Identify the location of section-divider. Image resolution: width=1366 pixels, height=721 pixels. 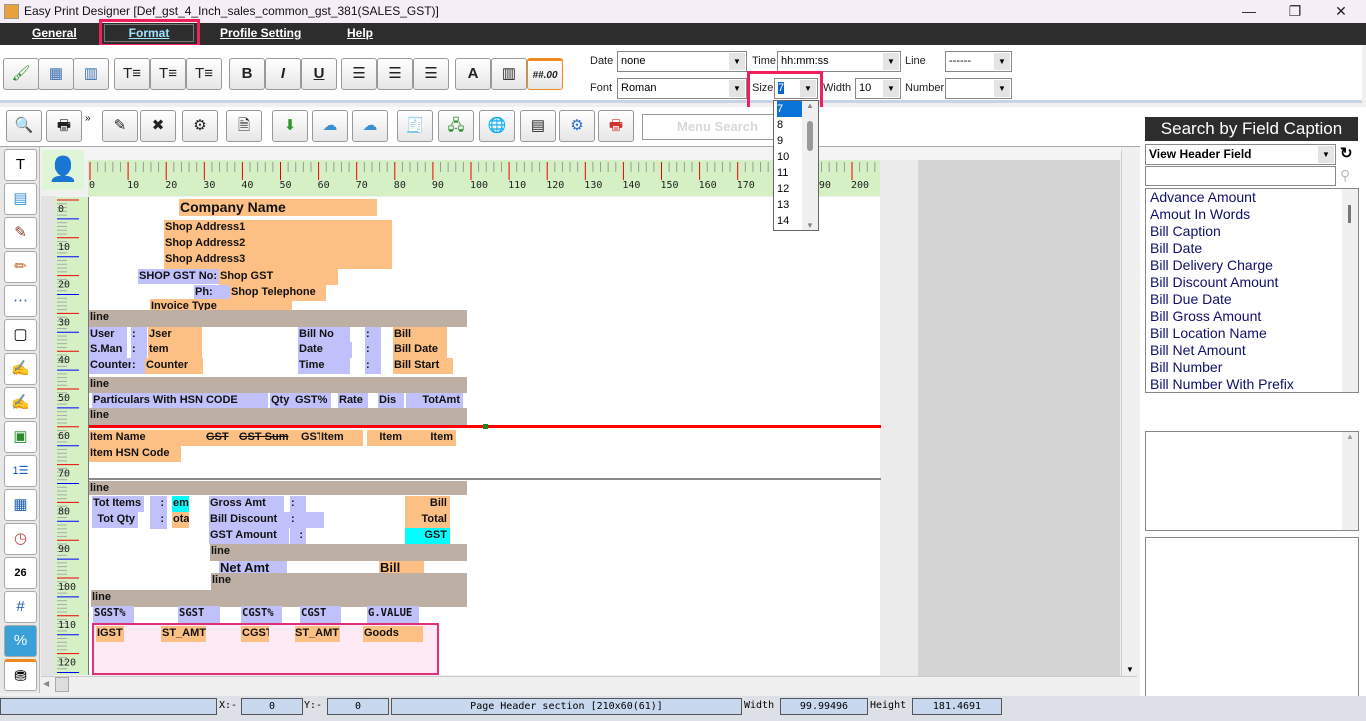
(485, 479).